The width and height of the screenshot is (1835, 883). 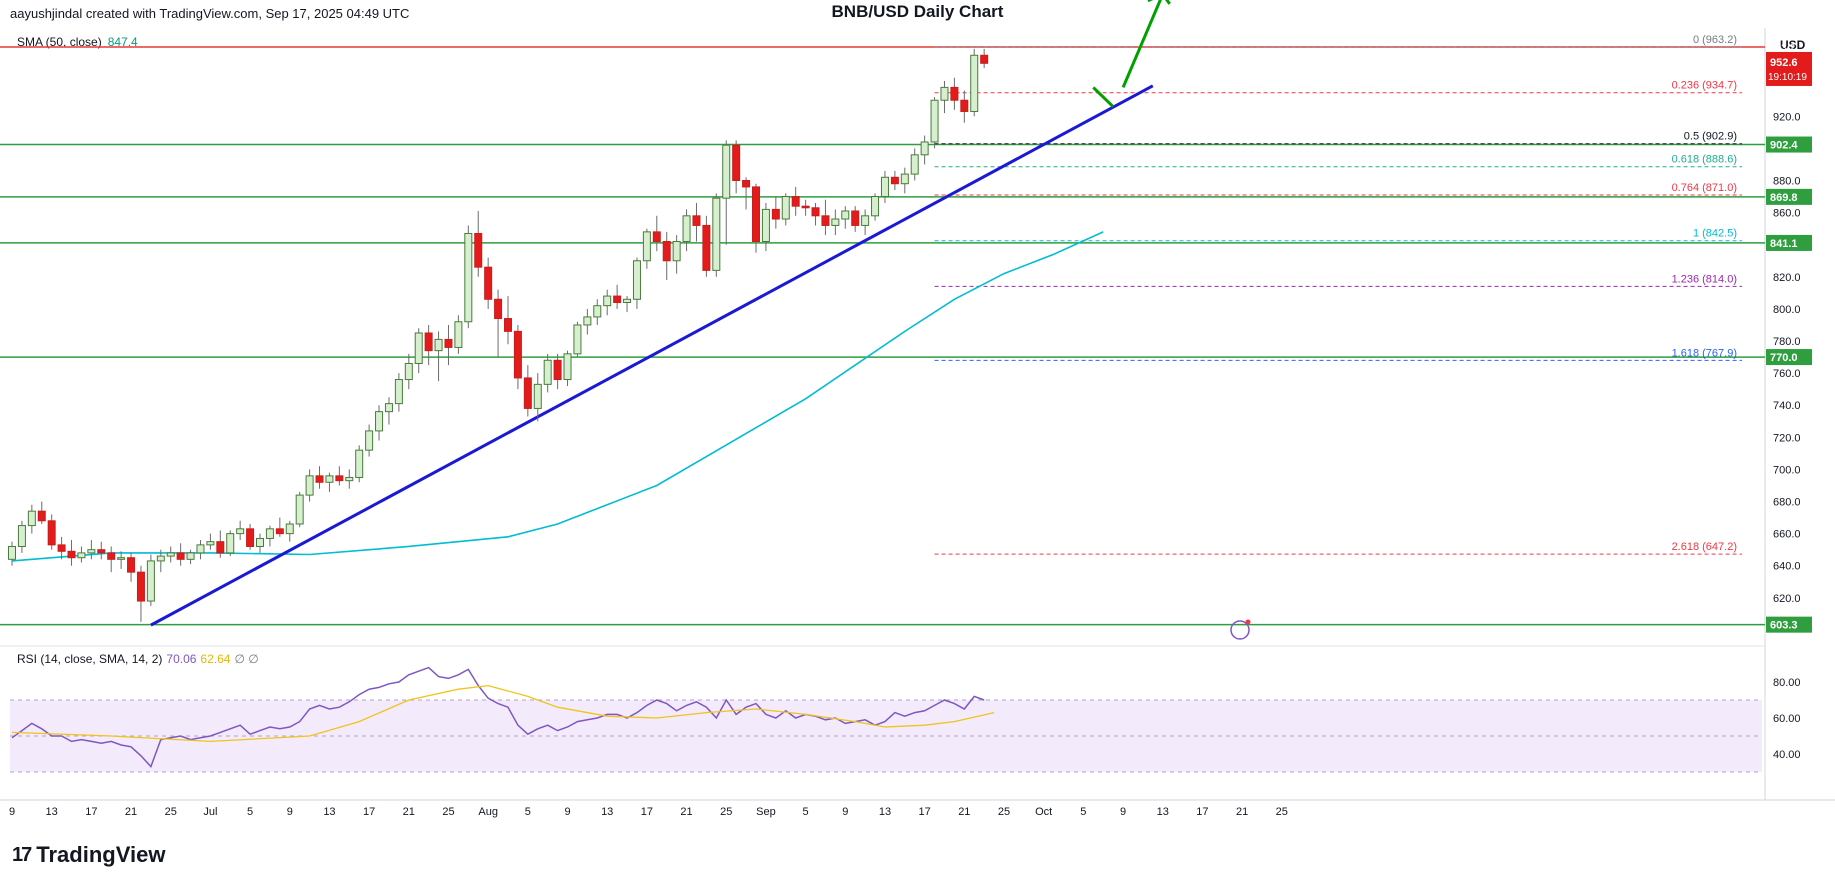 I want to click on tradingview-brand: 17 TradingView, so click(x=88, y=855).